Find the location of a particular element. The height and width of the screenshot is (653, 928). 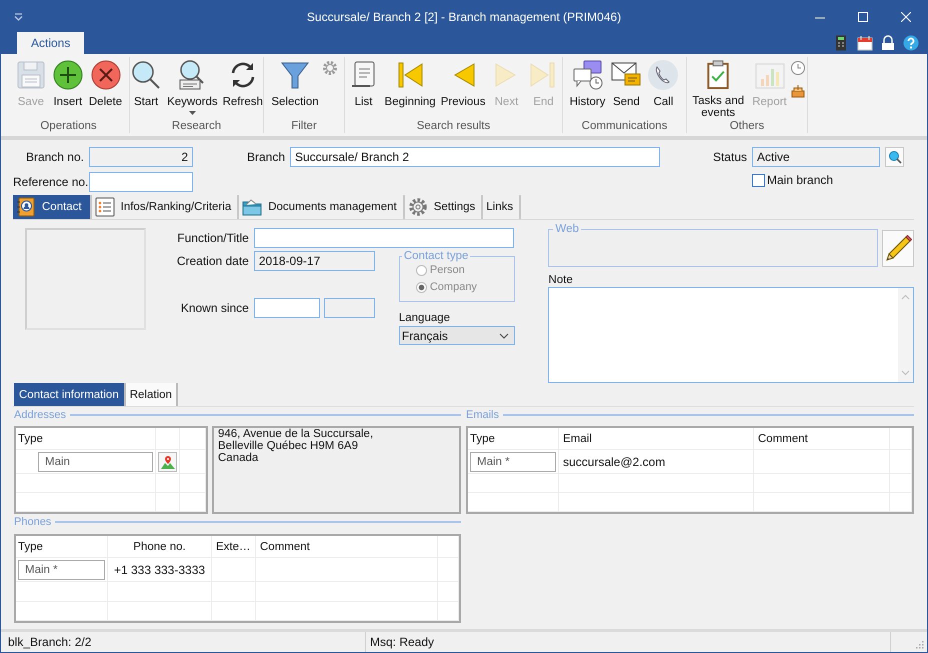

list-icon is located at coordinates (104, 207).